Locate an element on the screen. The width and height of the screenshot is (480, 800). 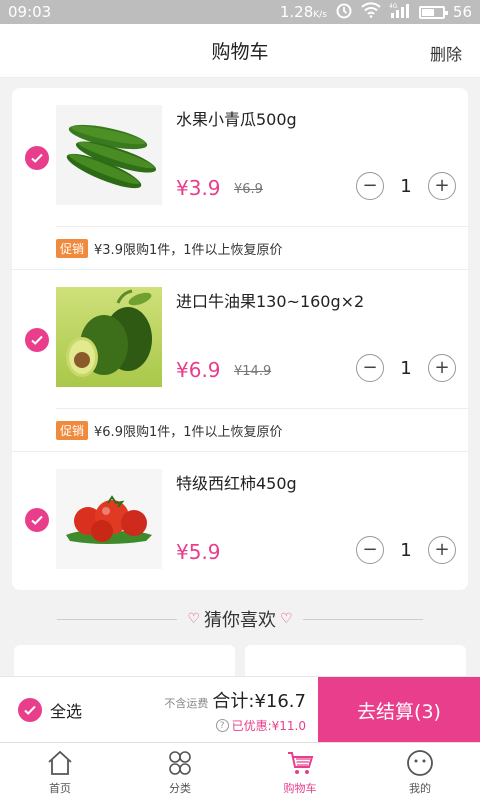
promo-text: ¥6.9限购1件，1件以上恢复原价 is located at coordinates (188, 432).